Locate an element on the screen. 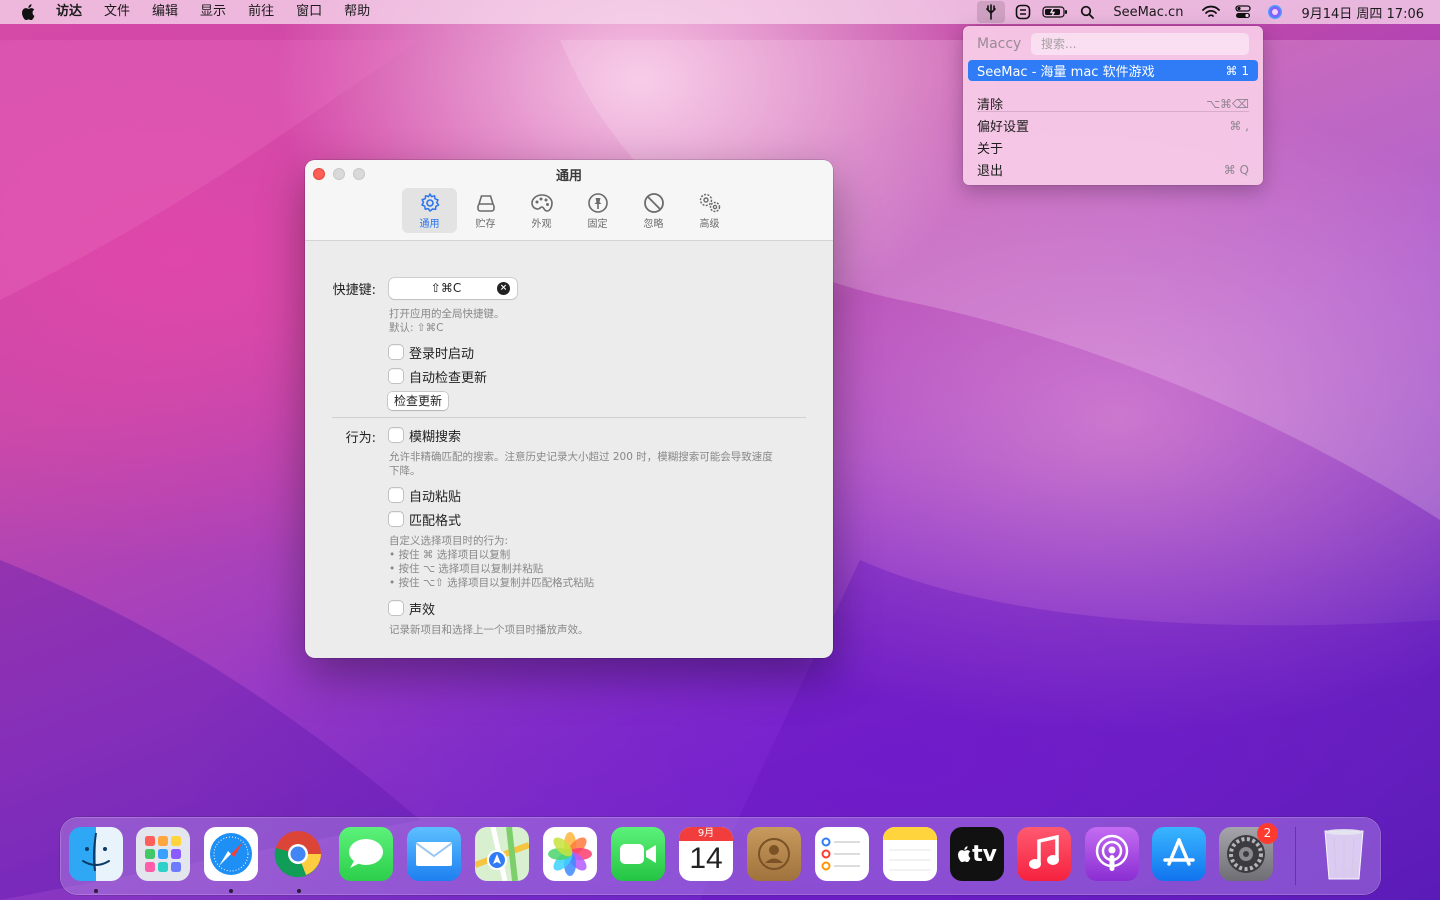 The width and height of the screenshot is (1440, 900). auto-paste-checkbox: 自动粘贴 is located at coordinates (425, 495).